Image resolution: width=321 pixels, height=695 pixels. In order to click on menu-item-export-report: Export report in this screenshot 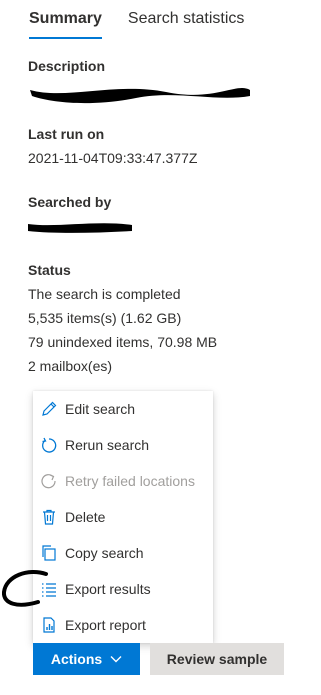, I will do `click(123, 625)`.